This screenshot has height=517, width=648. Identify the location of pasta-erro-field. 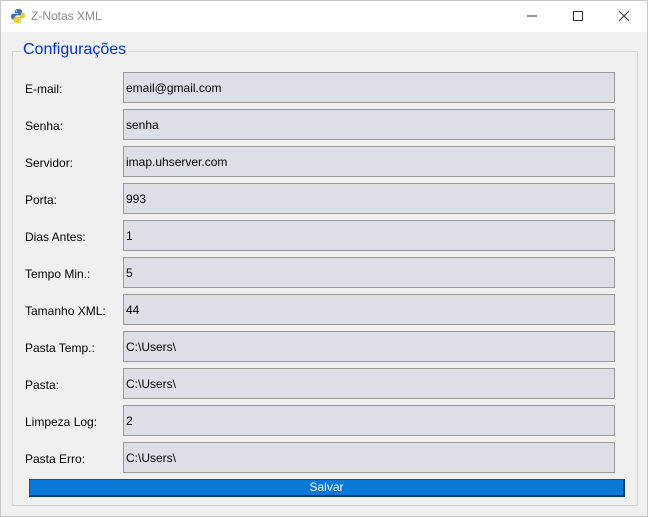
(369, 457).